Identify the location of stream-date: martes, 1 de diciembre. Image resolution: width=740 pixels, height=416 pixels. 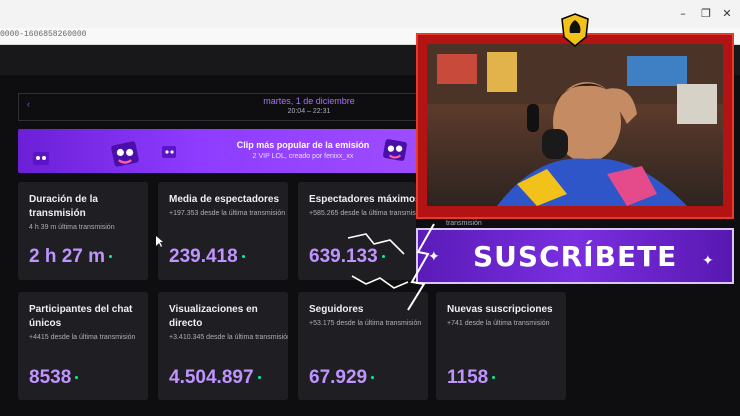
(309, 101).